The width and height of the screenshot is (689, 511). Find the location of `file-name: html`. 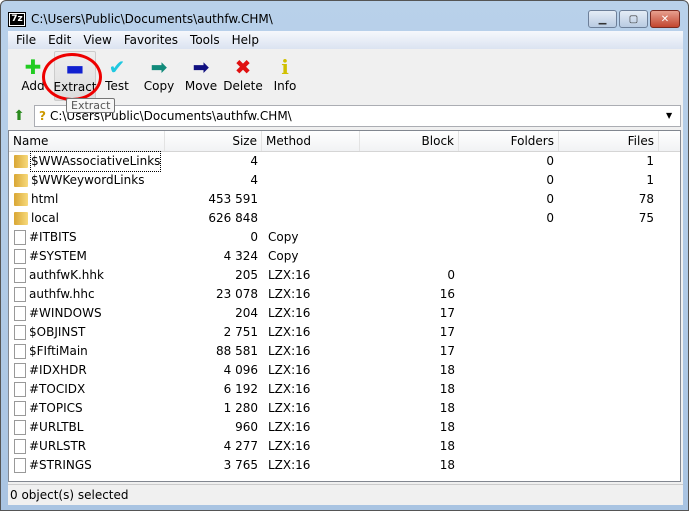

file-name: html is located at coordinates (45, 199).